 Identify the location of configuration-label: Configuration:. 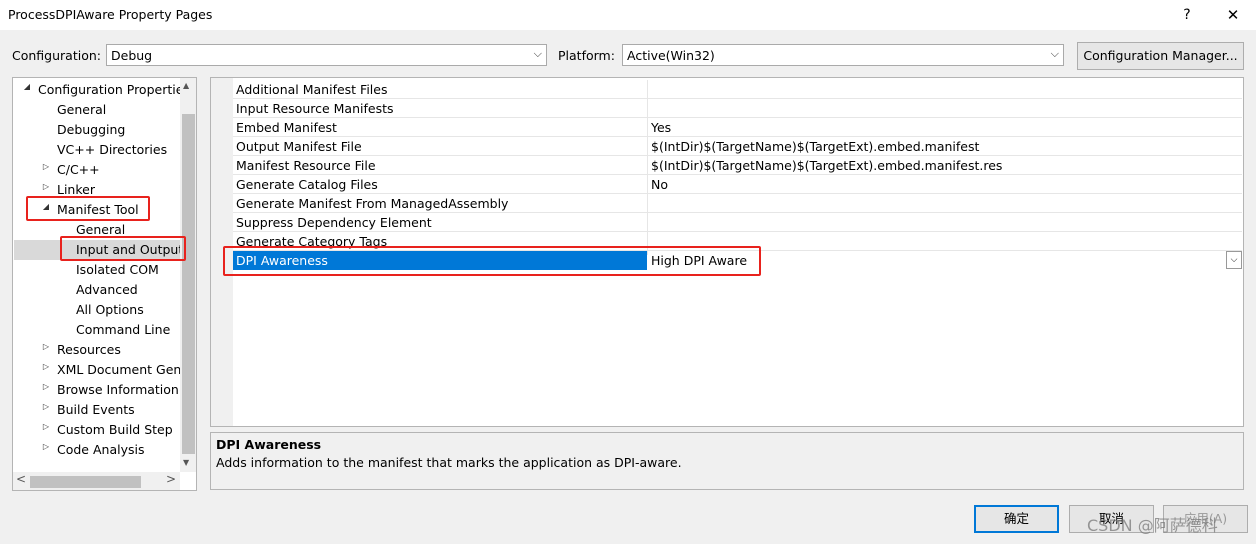
(56, 55).